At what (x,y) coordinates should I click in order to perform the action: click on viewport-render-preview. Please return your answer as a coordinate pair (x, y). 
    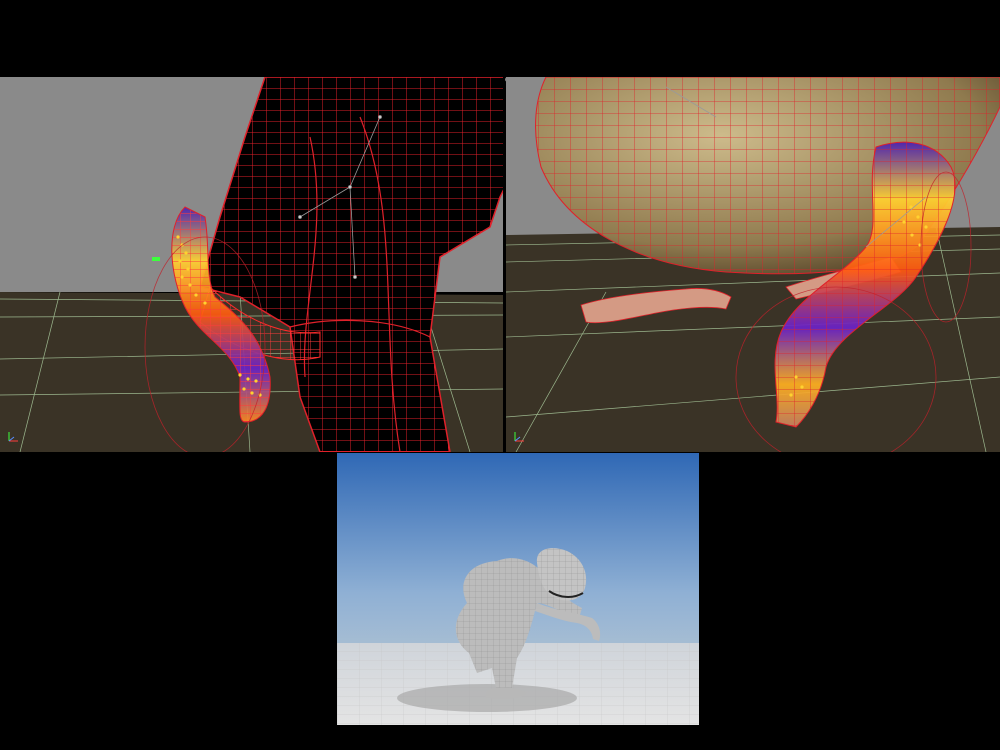
    Looking at the image, I should click on (518, 589).